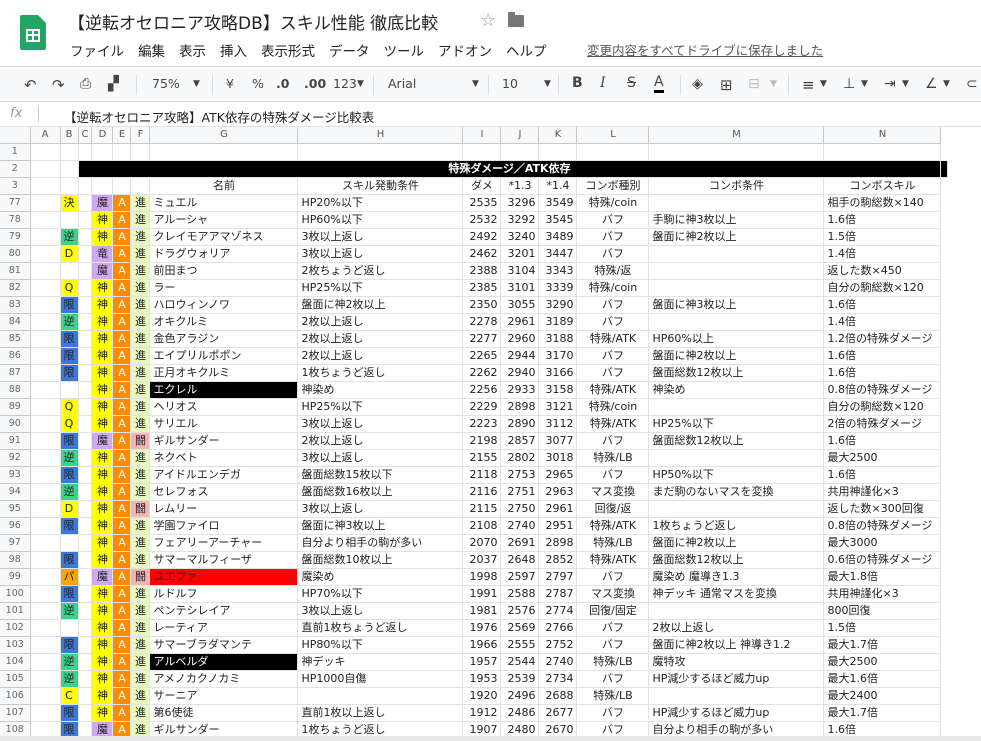 The width and height of the screenshot is (981, 741). What do you see at coordinates (613, 237) in the screenshot?
I see `cell-combo-type: バフ` at bounding box center [613, 237].